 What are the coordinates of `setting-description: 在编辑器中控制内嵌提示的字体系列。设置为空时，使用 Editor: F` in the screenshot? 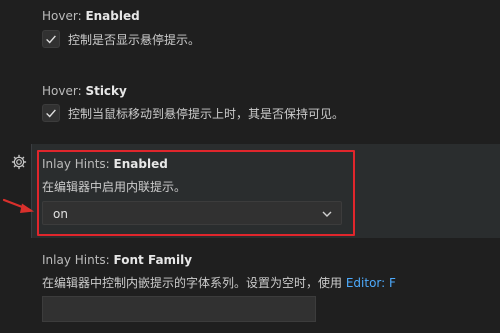 It's located at (219, 282).